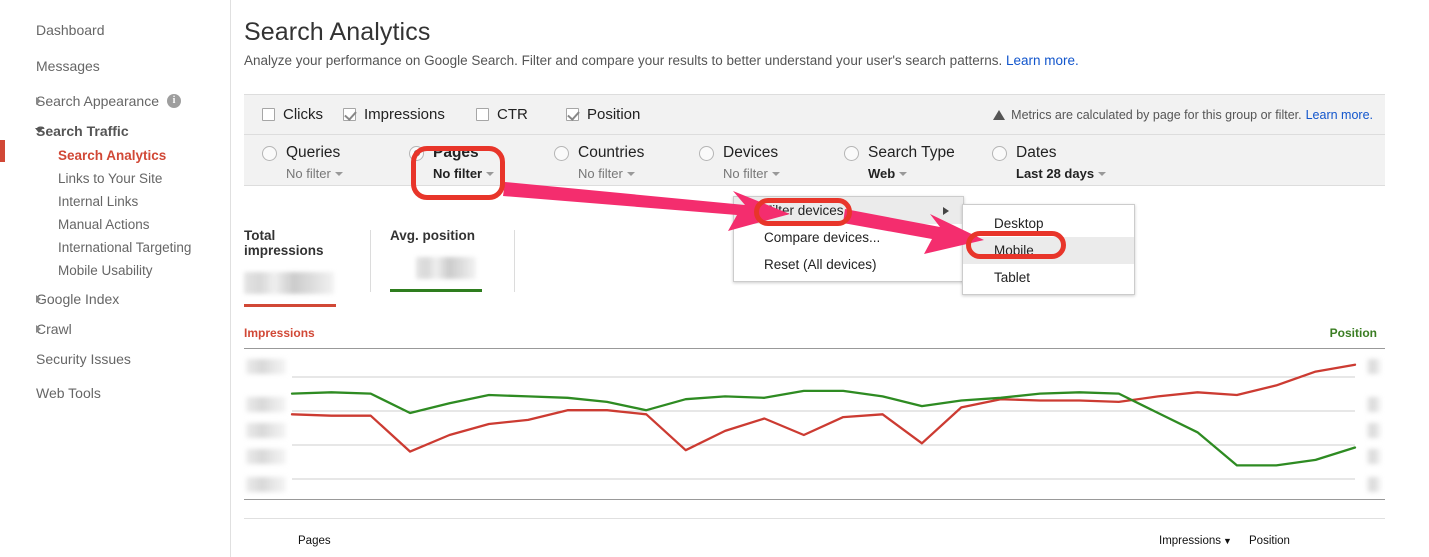 The width and height of the screenshot is (1429, 557). I want to click on sidebar-item-links-to-your-site: Links to Your Site, so click(81, 178).